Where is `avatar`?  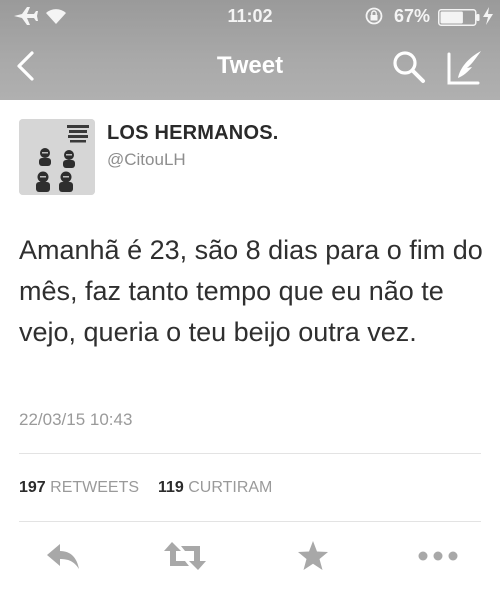 avatar is located at coordinates (57, 157).